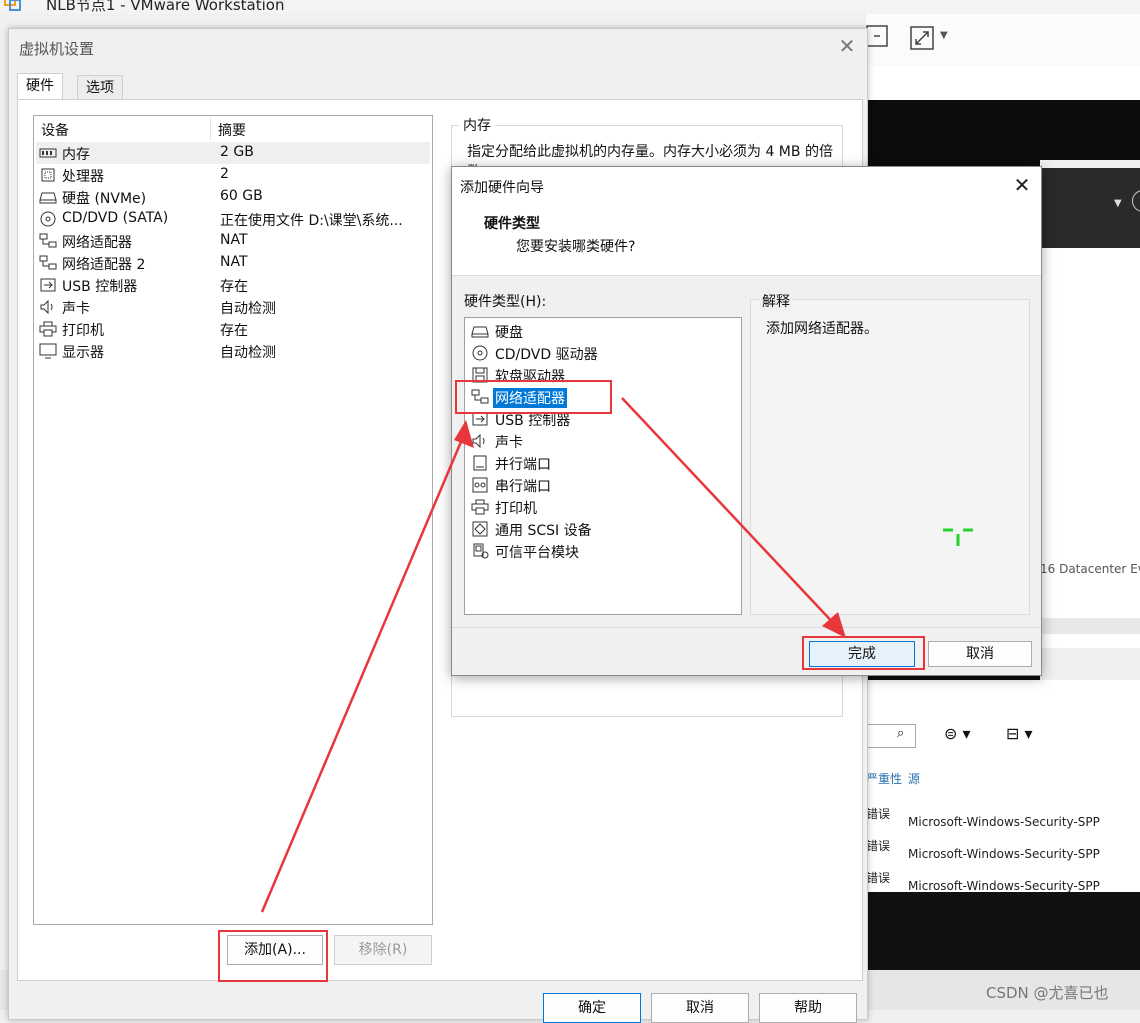 Image resolution: width=1140 pixels, height=1023 pixels. I want to click on device-name: 硬盘 (NVMe), so click(104, 199).